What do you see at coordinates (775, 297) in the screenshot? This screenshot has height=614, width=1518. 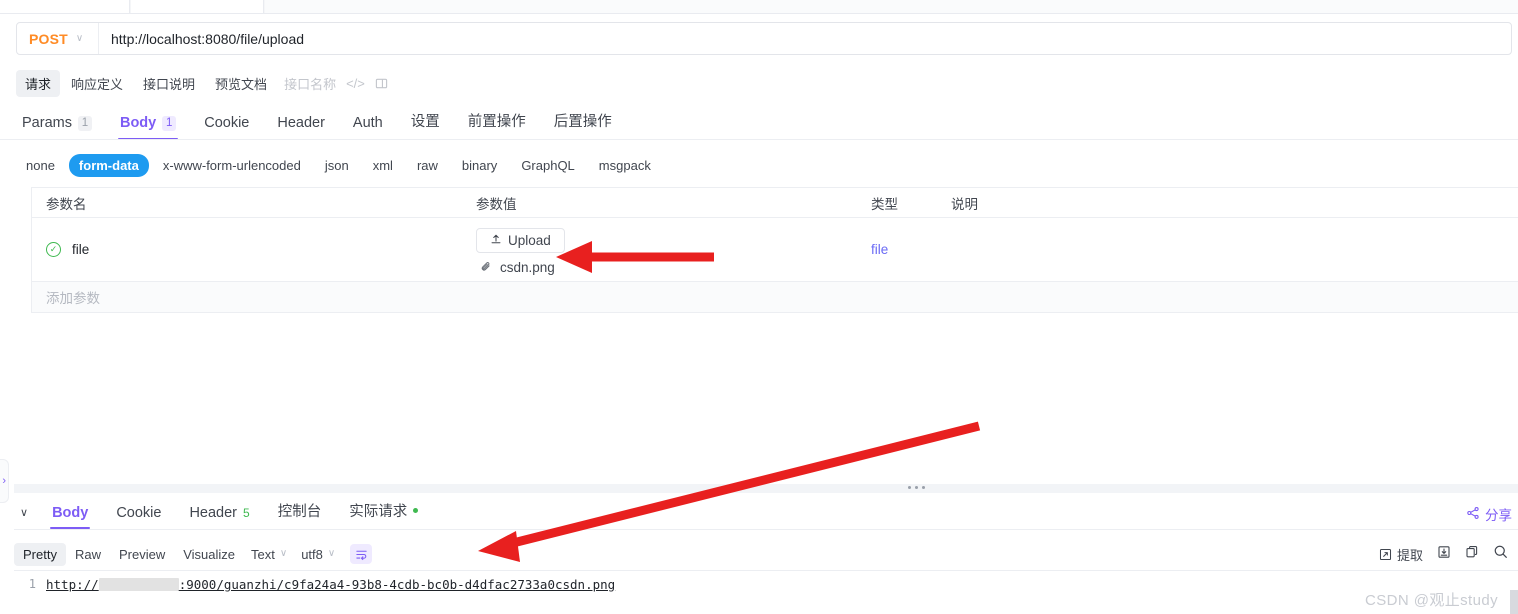 I see `add-param-row: 添加参数` at bounding box center [775, 297].